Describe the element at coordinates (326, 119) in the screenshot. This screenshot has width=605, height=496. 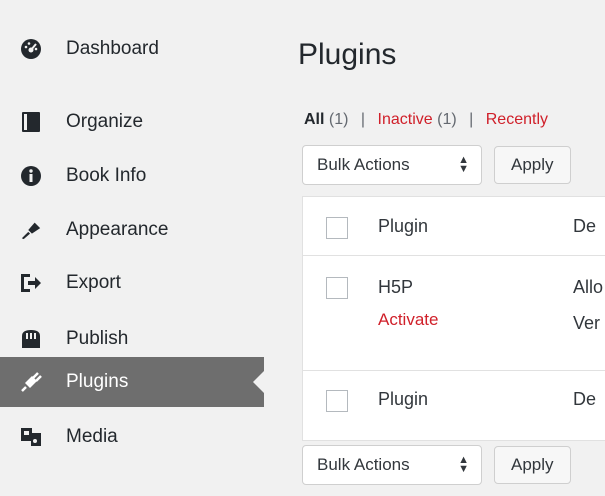
I see `filter-all: All (1)` at that location.